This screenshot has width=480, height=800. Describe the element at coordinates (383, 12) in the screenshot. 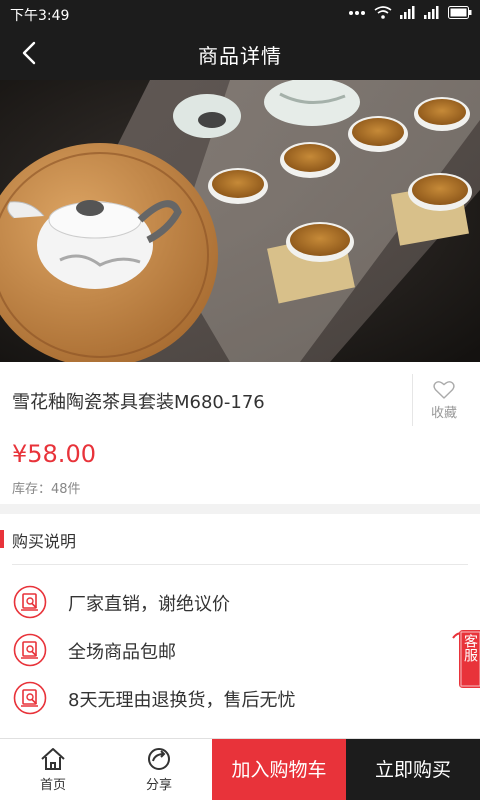

I see `wifi-icon` at that location.